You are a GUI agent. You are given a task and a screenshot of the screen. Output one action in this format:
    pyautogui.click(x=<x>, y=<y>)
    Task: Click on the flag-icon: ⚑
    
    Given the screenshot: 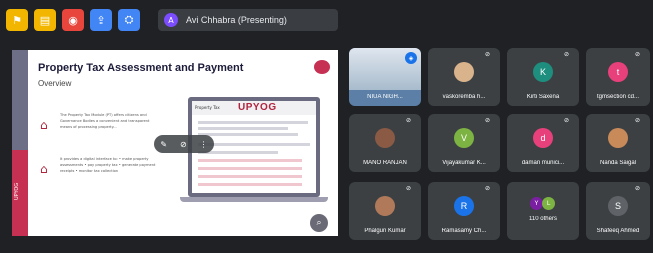 What is the action you would take?
    pyautogui.click(x=17, y=20)
    